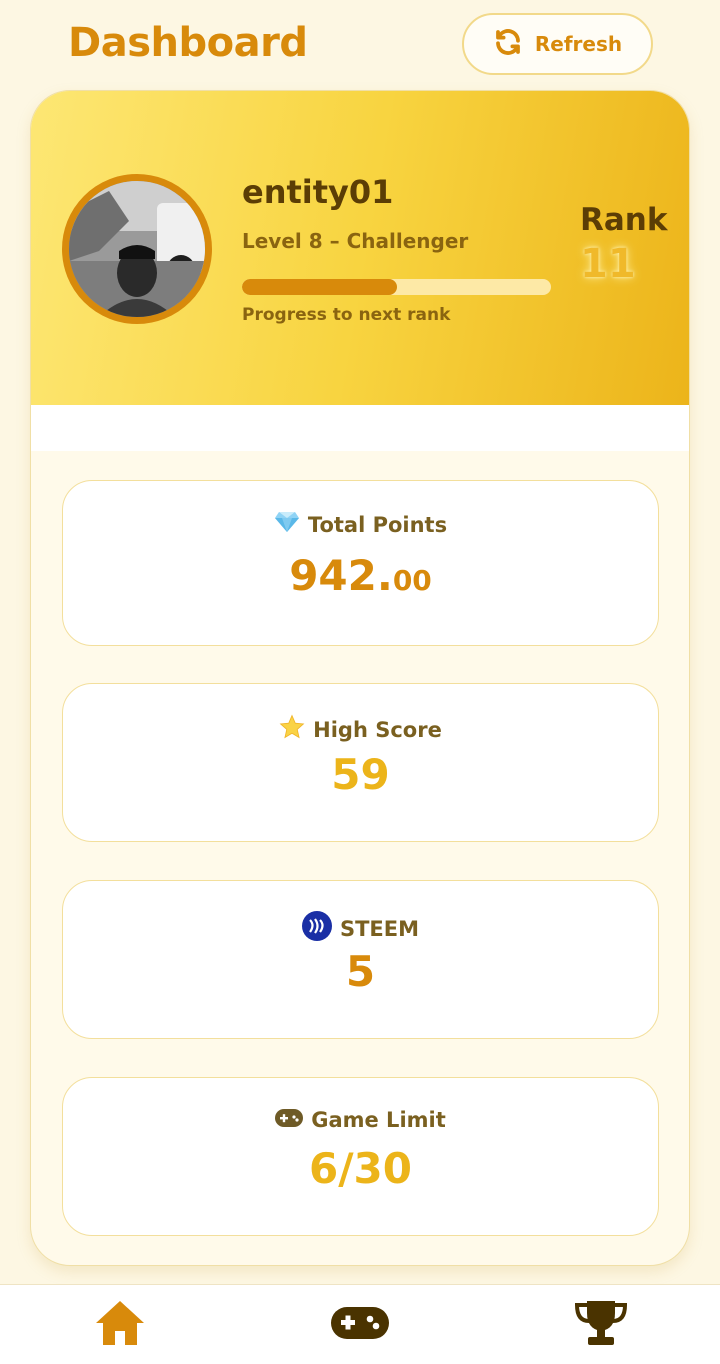 Image resolution: width=720 pixels, height=1364 pixels. What do you see at coordinates (578, 44) in the screenshot?
I see `refresh-label: Refresh` at bounding box center [578, 44].